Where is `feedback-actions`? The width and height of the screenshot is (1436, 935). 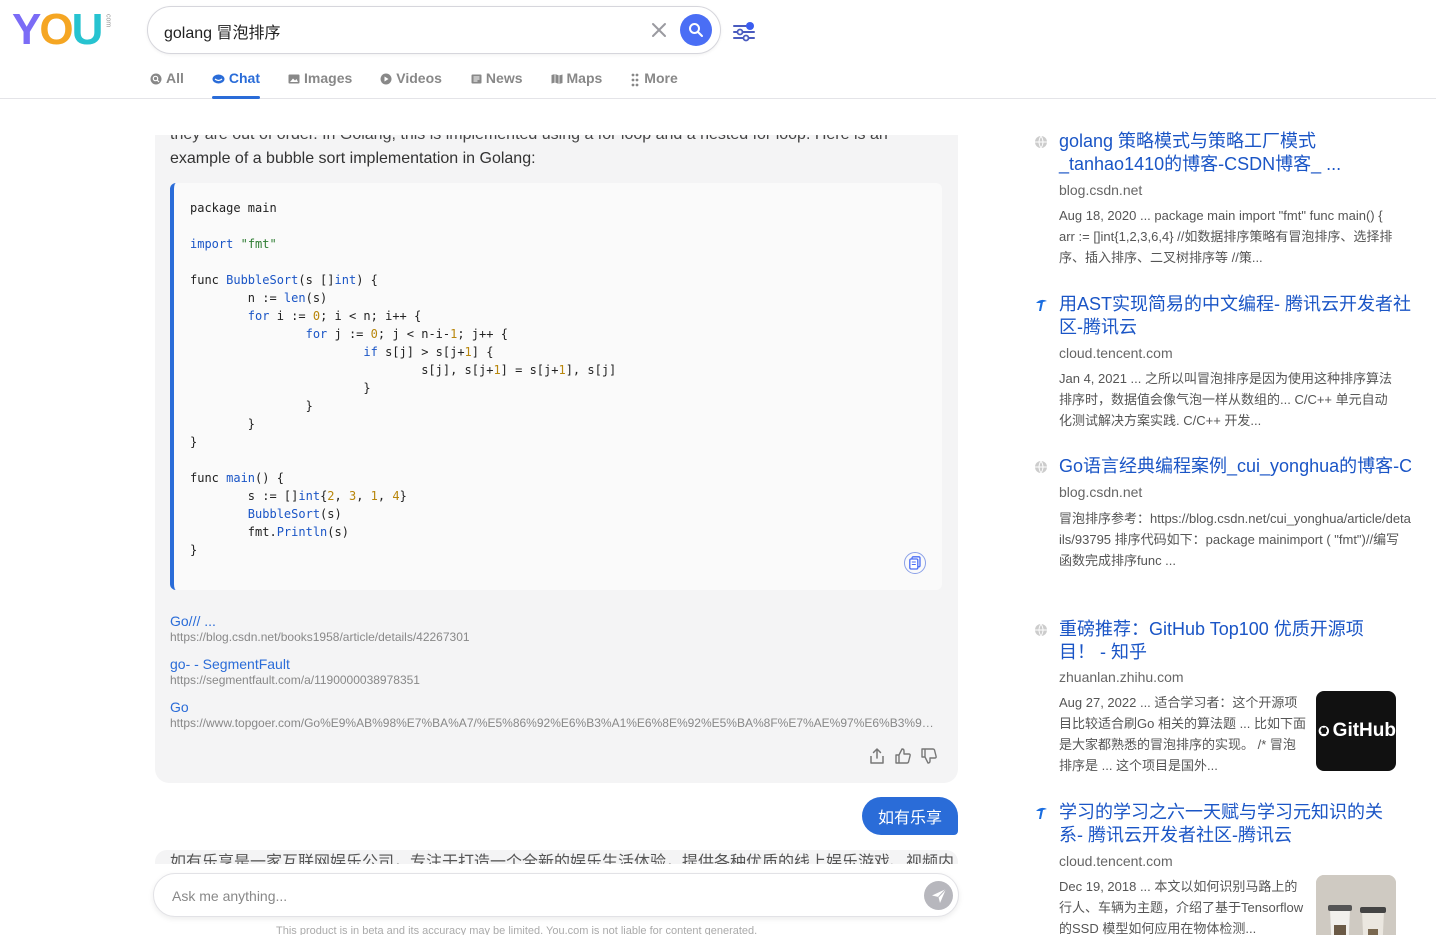 feedback-actions is located at coordinates (903, 756).